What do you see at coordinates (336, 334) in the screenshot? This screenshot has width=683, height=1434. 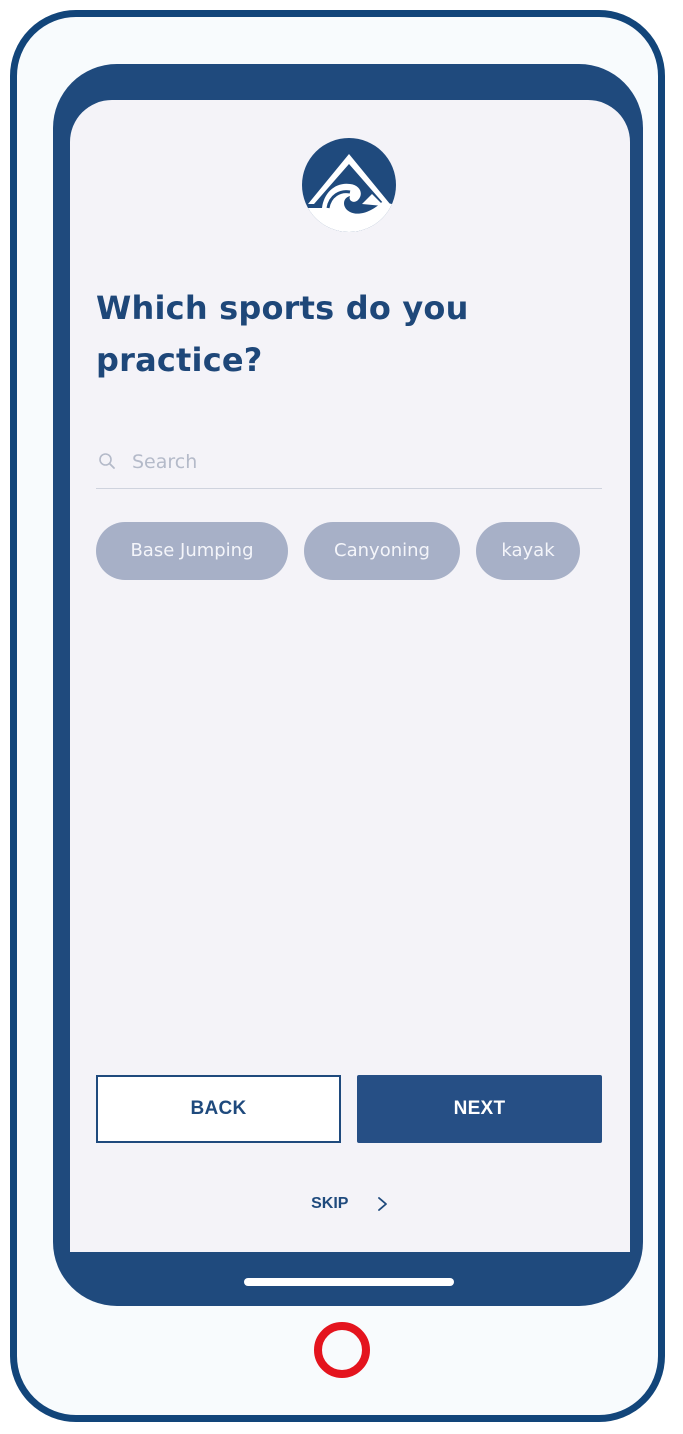 I see `page-title: Which sports do you practice?` at bounding box center [336, 334].